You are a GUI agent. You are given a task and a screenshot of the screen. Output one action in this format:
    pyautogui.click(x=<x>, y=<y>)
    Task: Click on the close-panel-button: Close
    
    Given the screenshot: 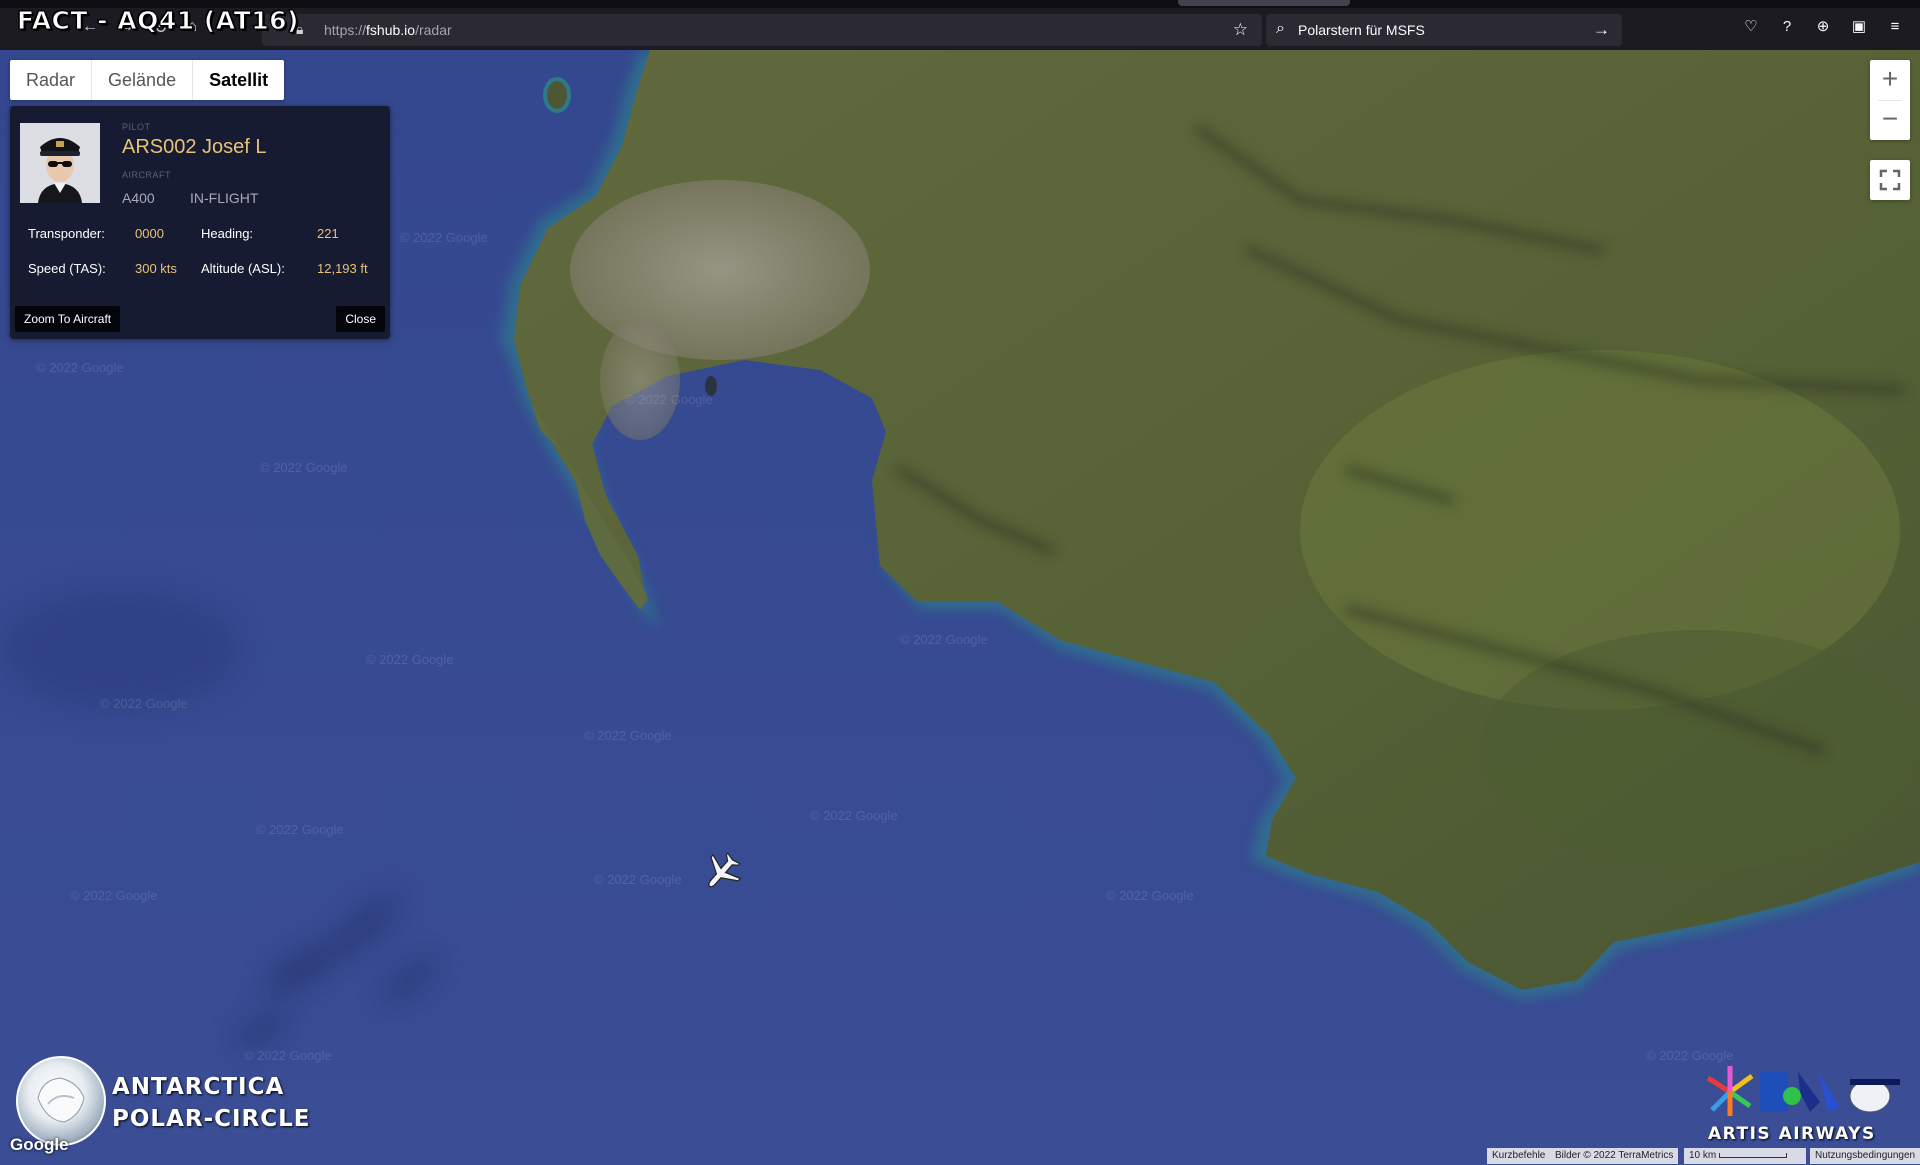 What is the action you would take?
    pyautogui.click(x=360, y=319)
    